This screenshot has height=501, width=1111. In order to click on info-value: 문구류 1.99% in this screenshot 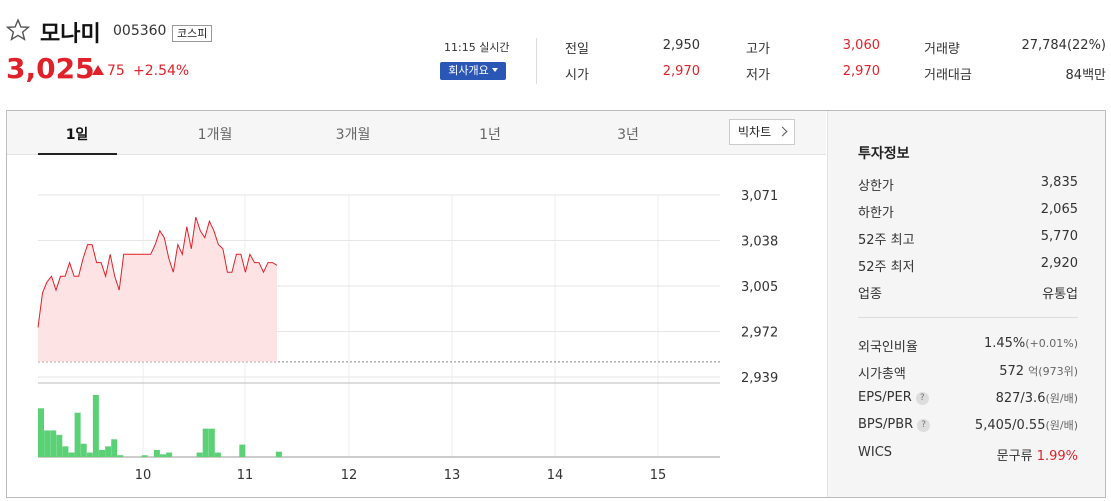, I will do `click(1037, 454)`.